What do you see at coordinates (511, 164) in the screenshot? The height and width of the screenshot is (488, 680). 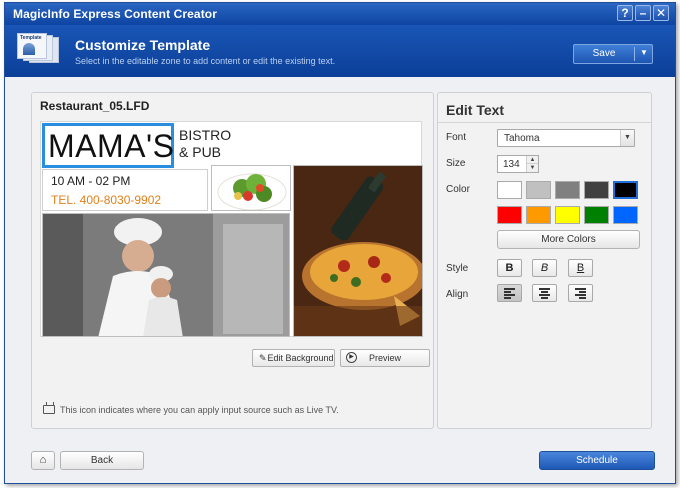 I see `size-value: 134` at bounding box center [511, 164].